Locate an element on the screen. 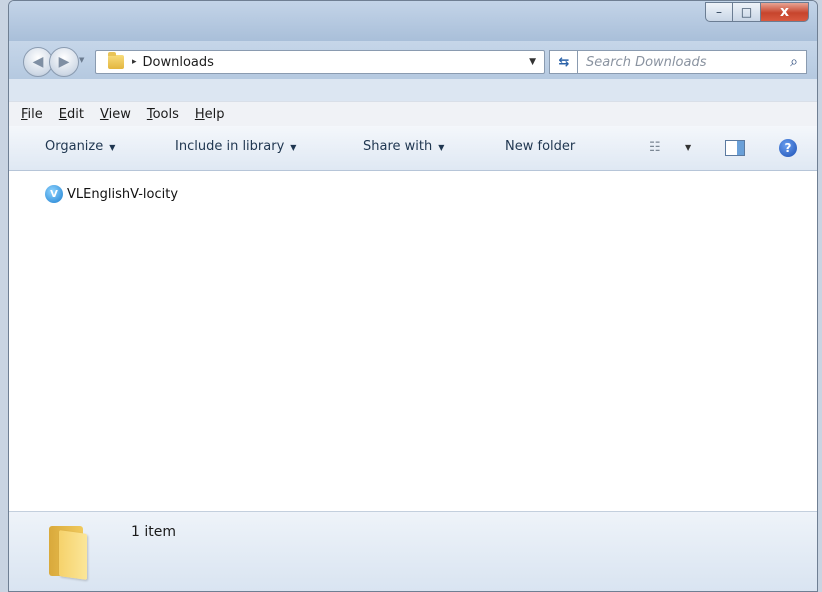  address-dropdown-icon: ▼ is located at coordinates (532, 62).